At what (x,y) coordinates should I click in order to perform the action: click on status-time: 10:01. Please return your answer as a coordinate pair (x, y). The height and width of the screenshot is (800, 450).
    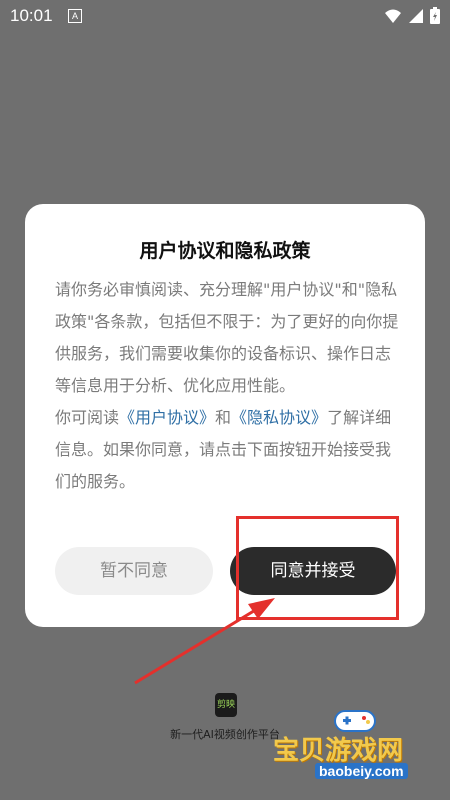
    Looking at the image, I should click on (31, 15).